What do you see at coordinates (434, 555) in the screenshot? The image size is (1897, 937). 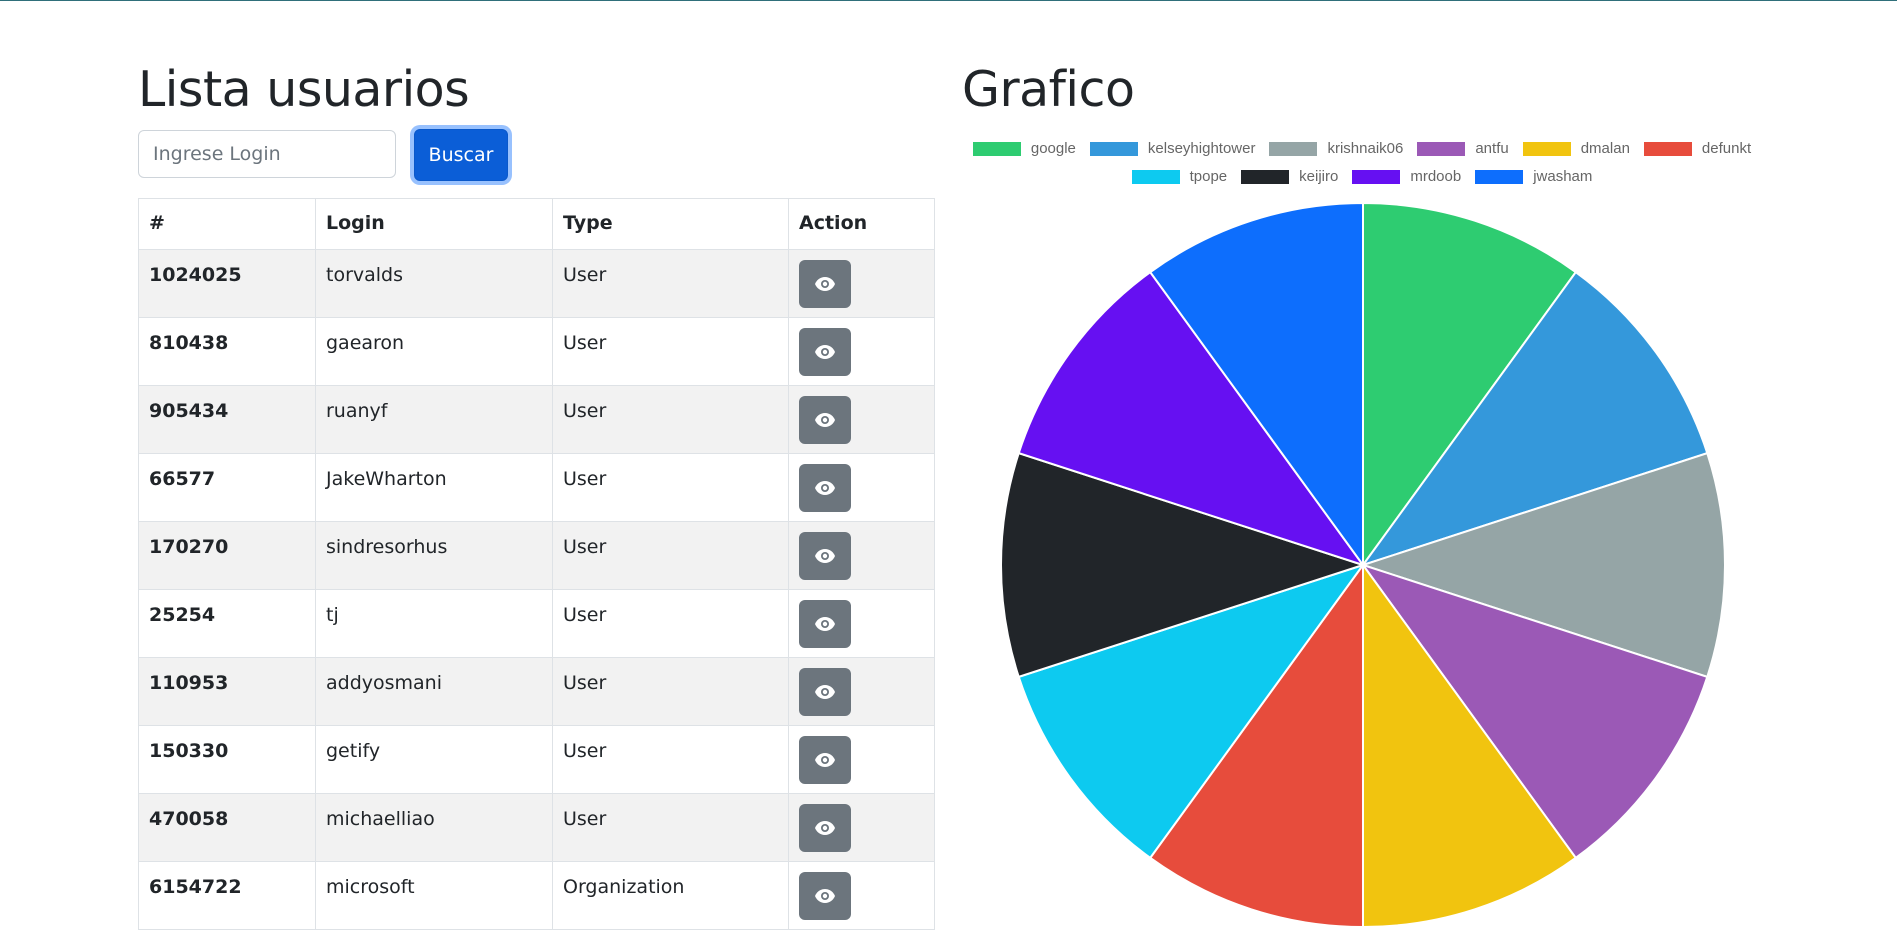 I see `cell-login: sindresorhus` at bounding box center [434, 555].